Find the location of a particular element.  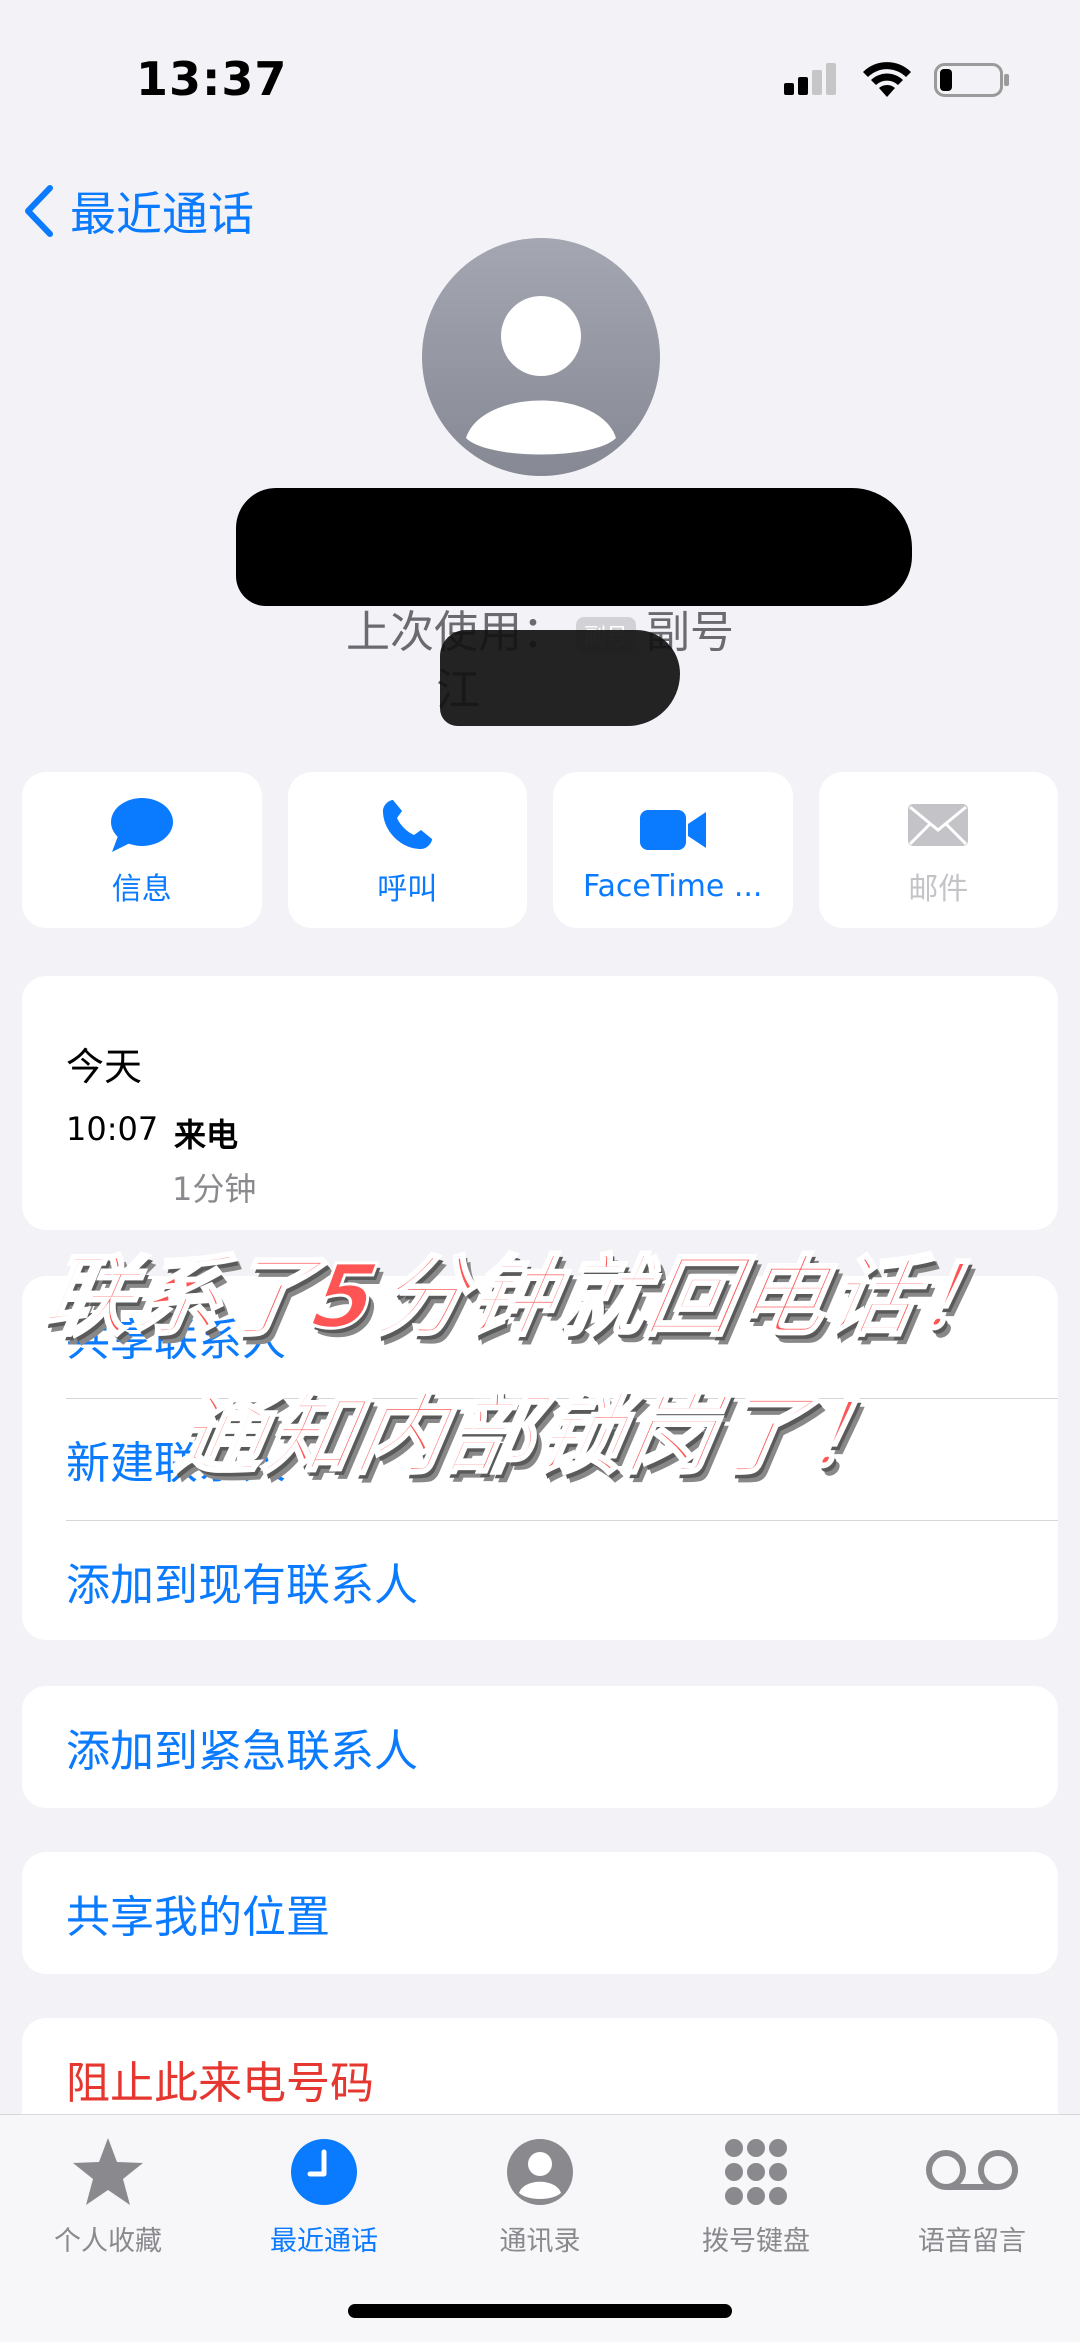

chevron-left-icon is located at coordinates (39, 211).